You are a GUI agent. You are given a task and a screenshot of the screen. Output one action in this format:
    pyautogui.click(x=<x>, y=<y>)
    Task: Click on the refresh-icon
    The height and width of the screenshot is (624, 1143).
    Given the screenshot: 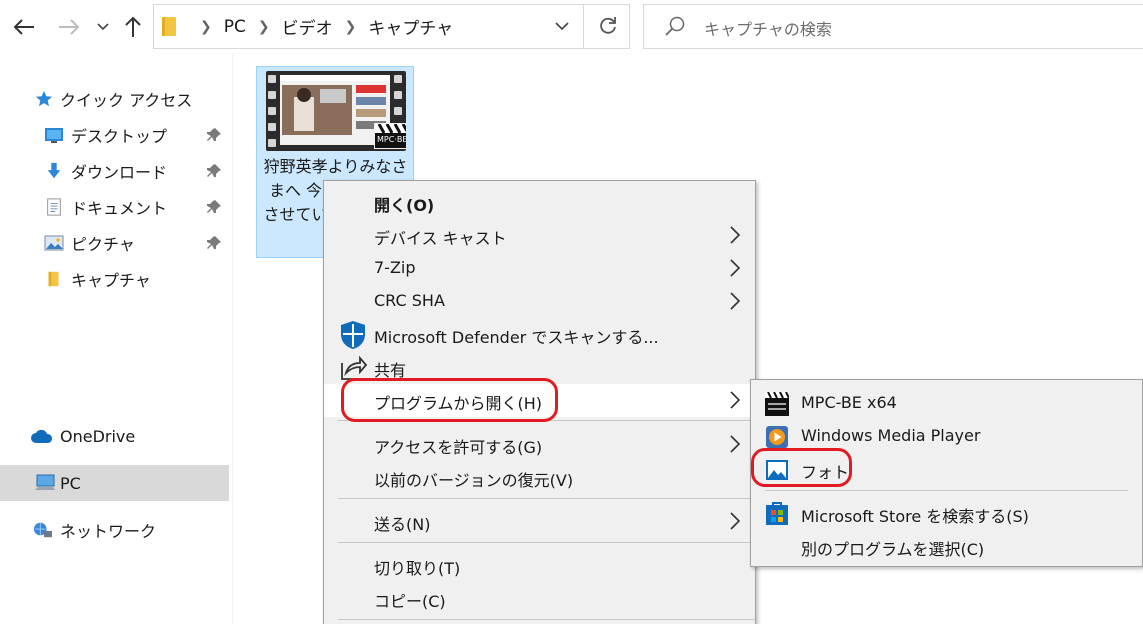 What is the action you would take?
    pyautogui.click(x=608, y=25)
    